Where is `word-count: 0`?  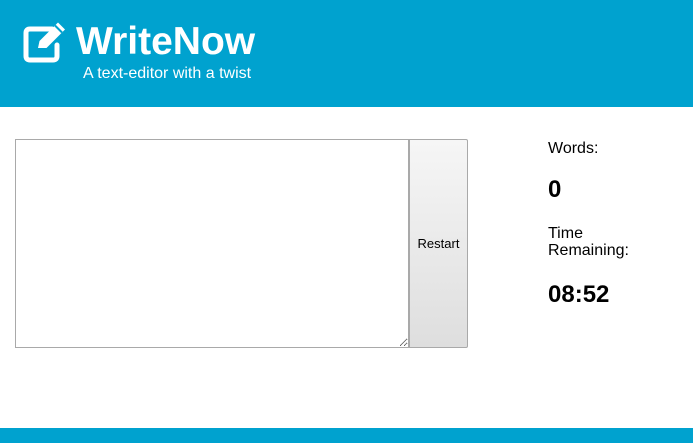 word-count: 0 is located at coordinates (555, 189).